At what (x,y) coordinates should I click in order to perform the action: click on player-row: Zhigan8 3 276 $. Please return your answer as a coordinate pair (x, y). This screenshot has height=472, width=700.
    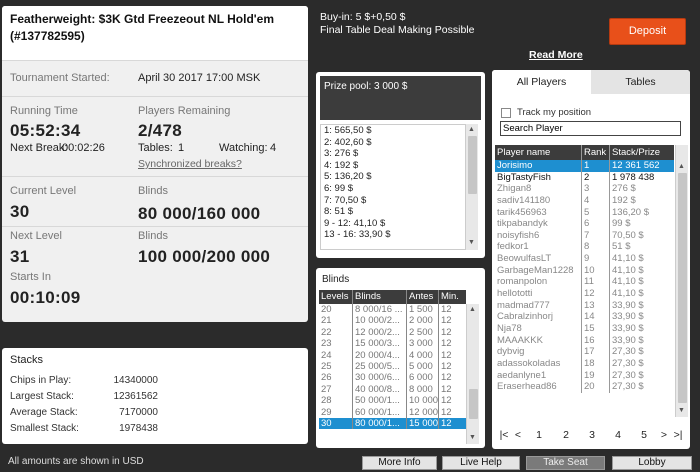
    Looking at the image, I should click on (584, 189).